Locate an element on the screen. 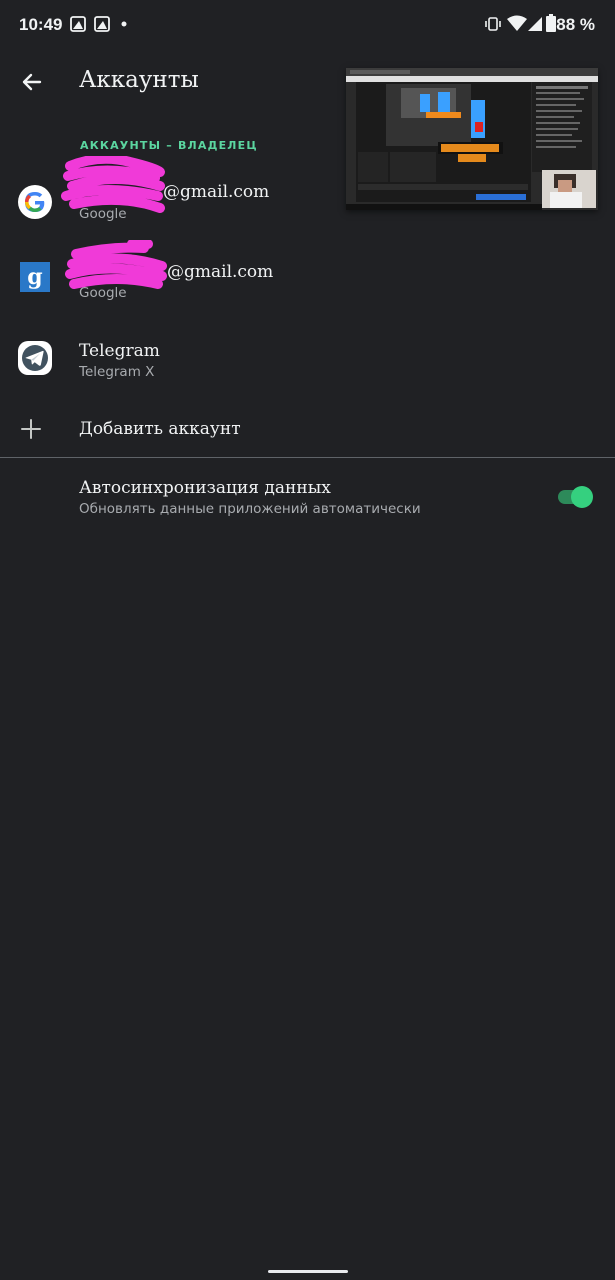 This screenshot has height=1280, width=615. battery-icon is located at coordinates (551, 23).